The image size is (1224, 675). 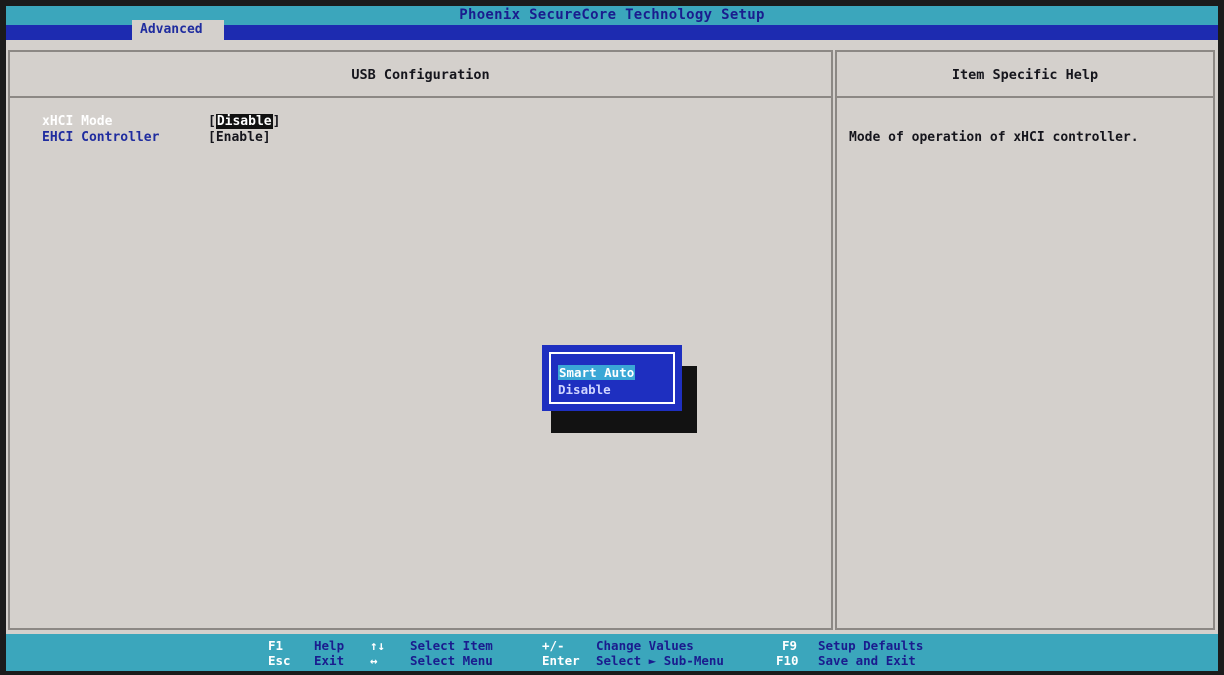 I want to click on help-title: Item Specific Help, so click(x=1025, y=75).